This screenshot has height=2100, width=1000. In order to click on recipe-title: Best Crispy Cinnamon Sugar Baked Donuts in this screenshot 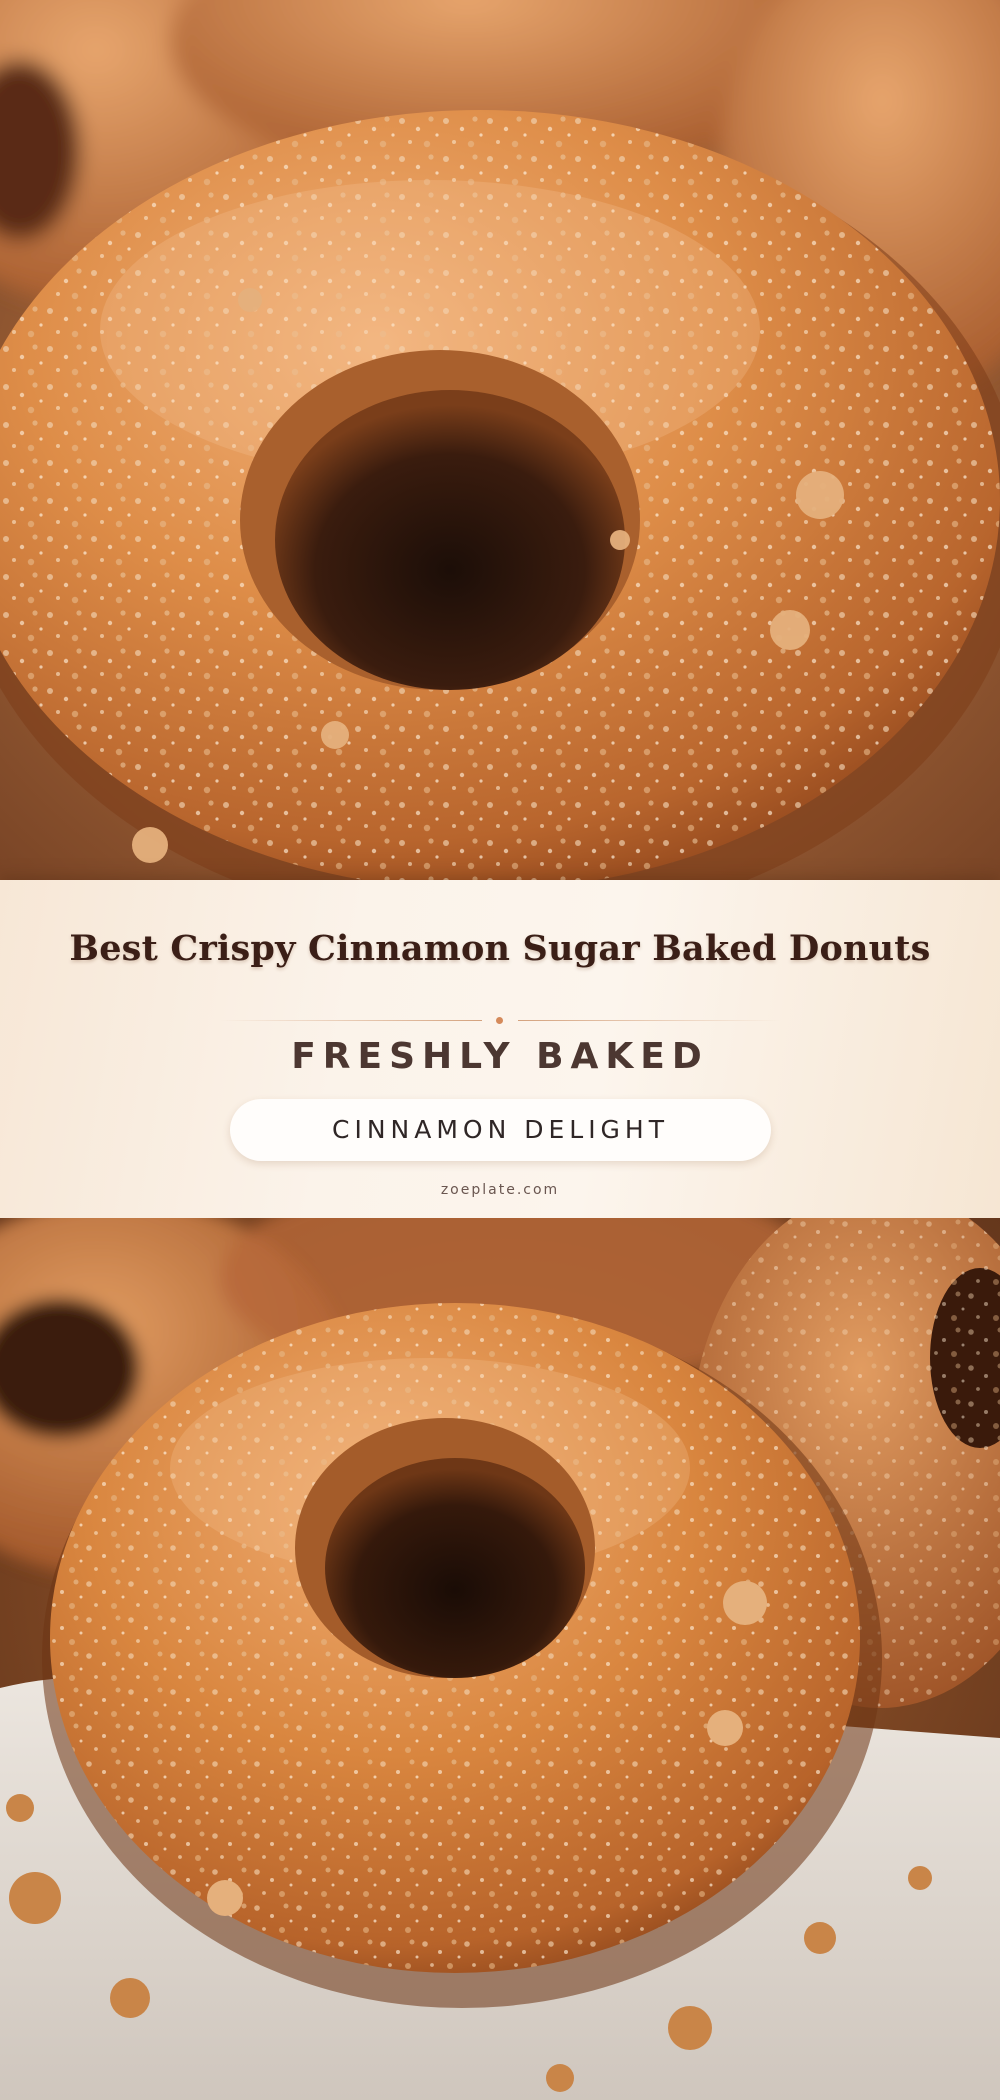, I will do `click(500, 948)`.